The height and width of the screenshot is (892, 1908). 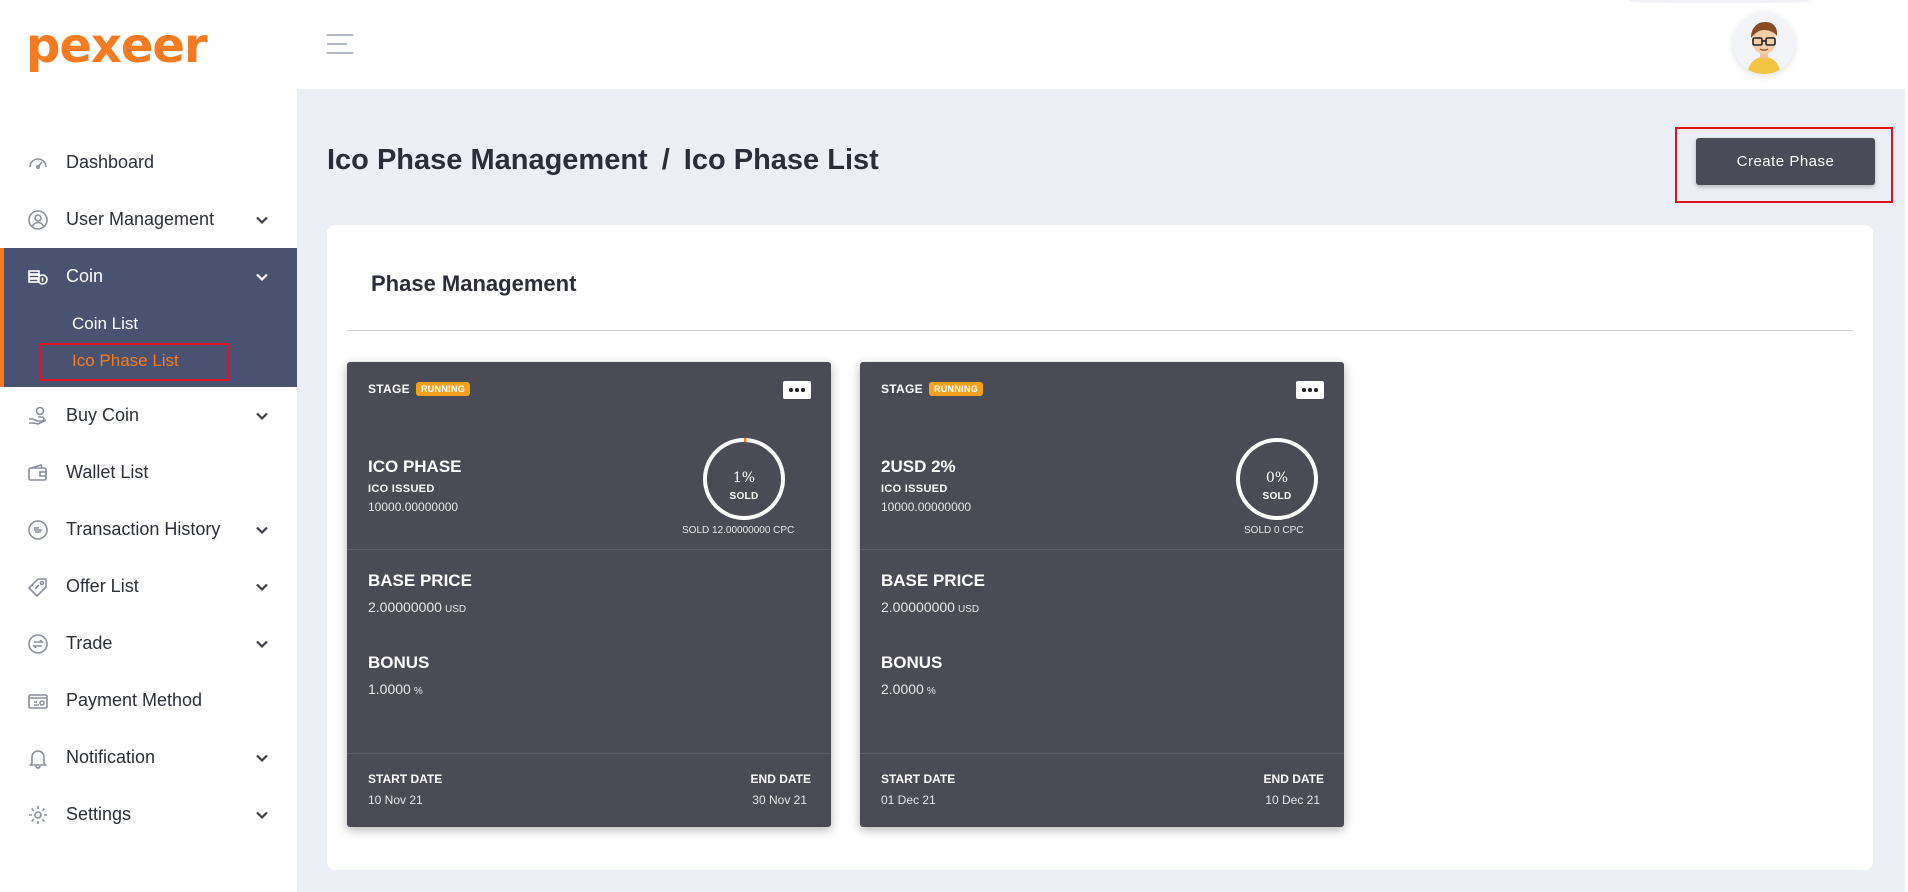 I want to click on sidebar-item-label: Settings, so click(x=99, y=814).